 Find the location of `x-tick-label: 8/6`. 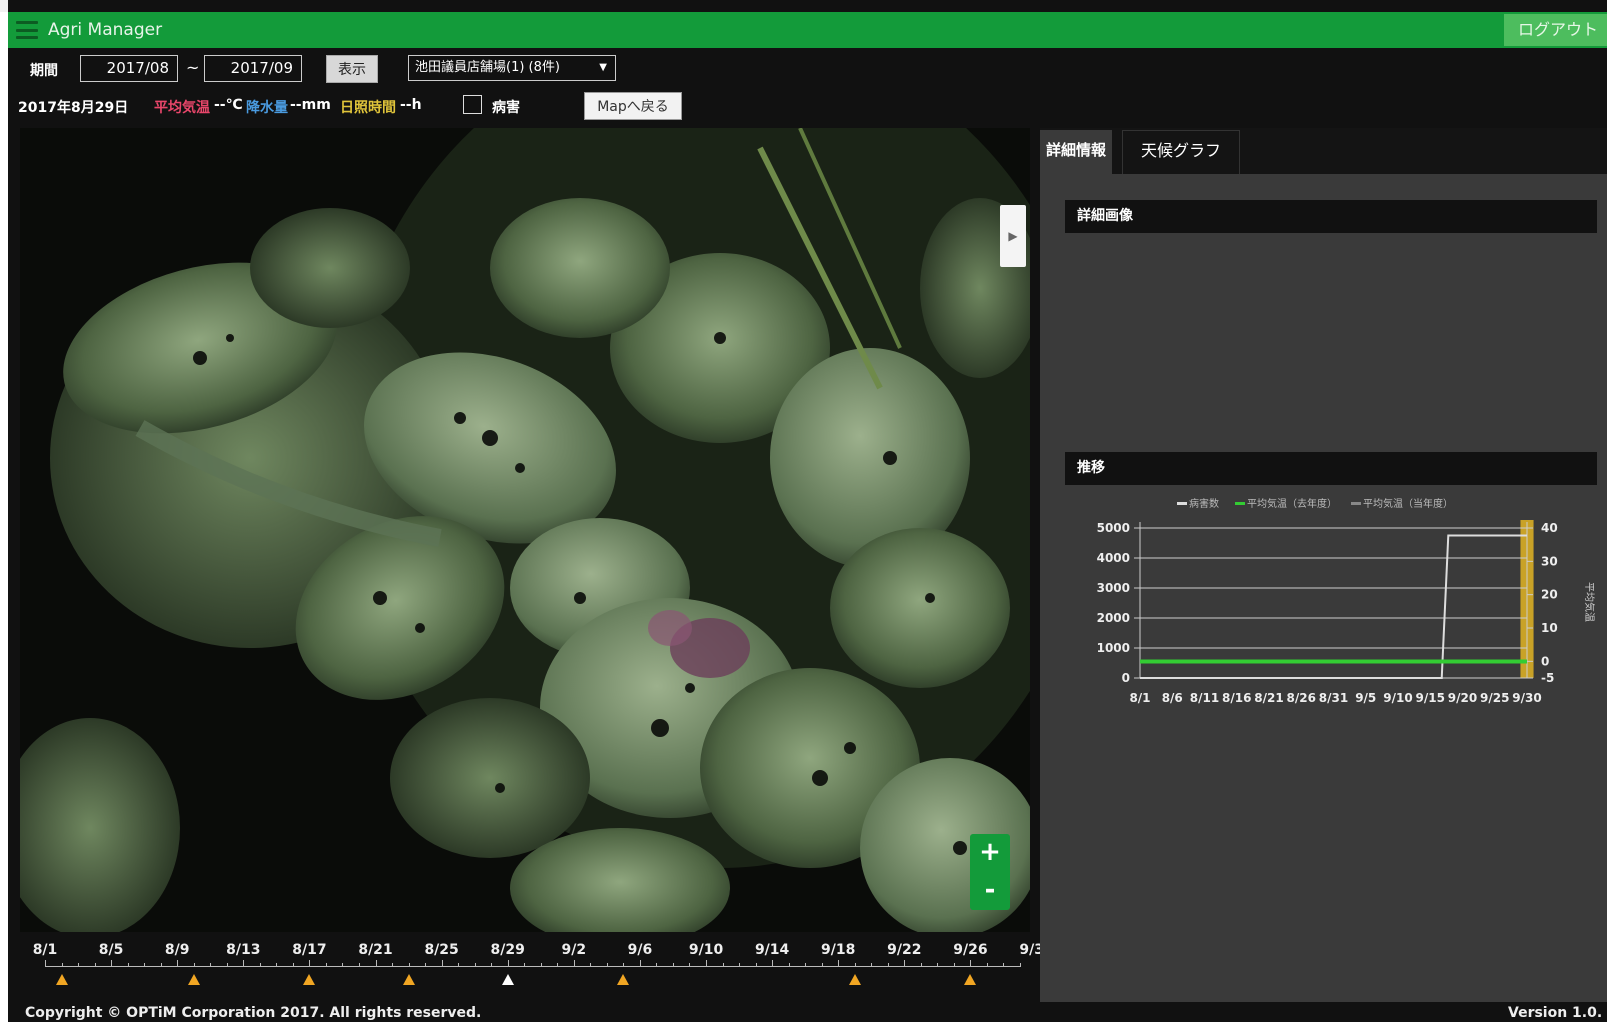

x-tick-label: 8/6 is located at coordinates (1172, 698).